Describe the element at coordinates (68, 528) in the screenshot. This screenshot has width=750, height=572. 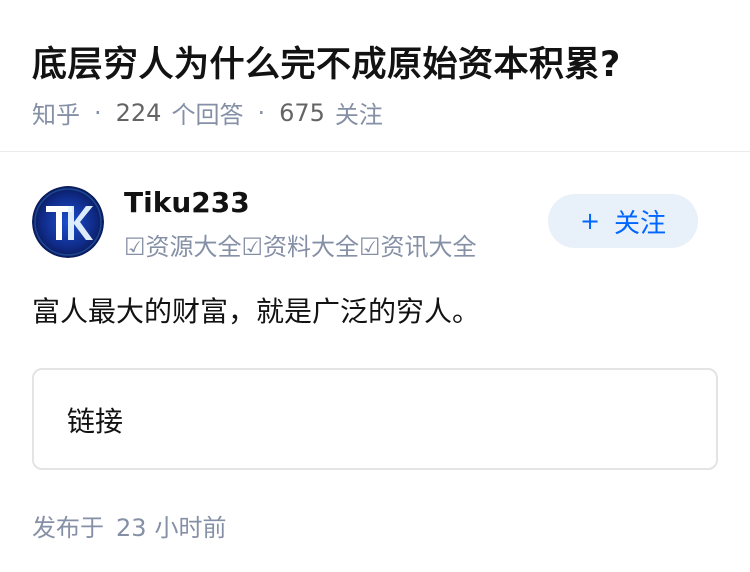
I see `publish-time-prefix: 发布于` at that location.